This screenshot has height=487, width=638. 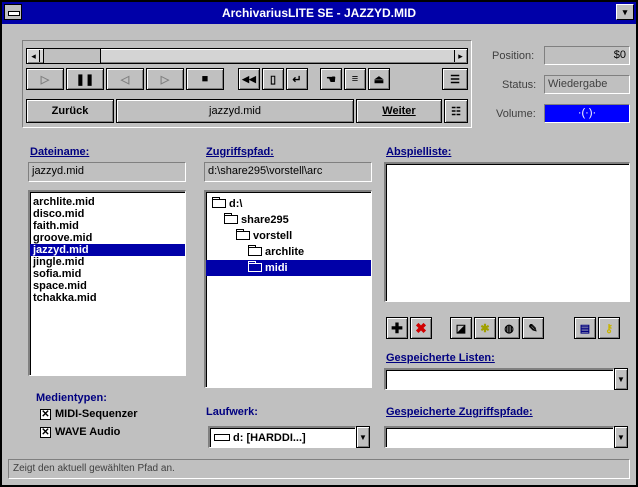 I want to click on step-button: ▷, so click(x=165, y=79).